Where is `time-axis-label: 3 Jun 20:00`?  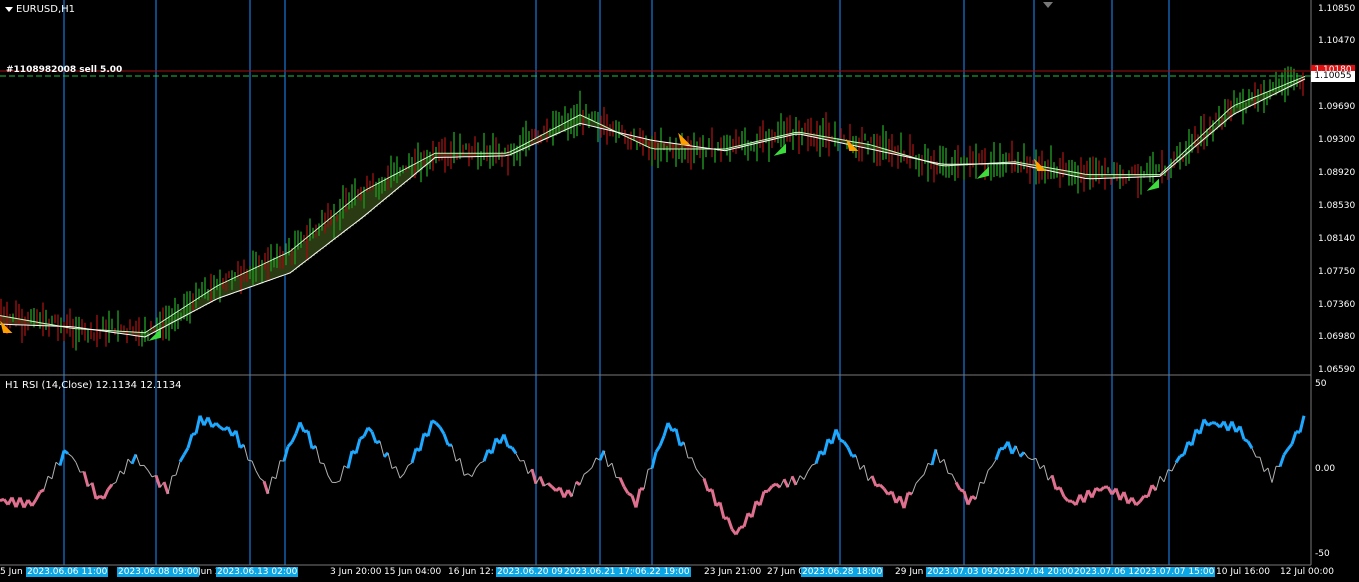
time-axis-label: 3 Jun 20:00 is located at coordinates (356, 572).